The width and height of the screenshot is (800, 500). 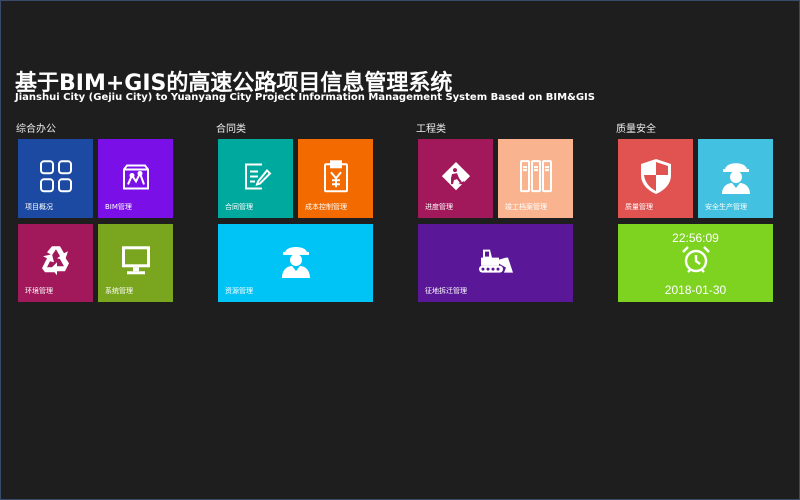 I want to click on tile-system-management: 系统管理, so click(x=135, y=263).